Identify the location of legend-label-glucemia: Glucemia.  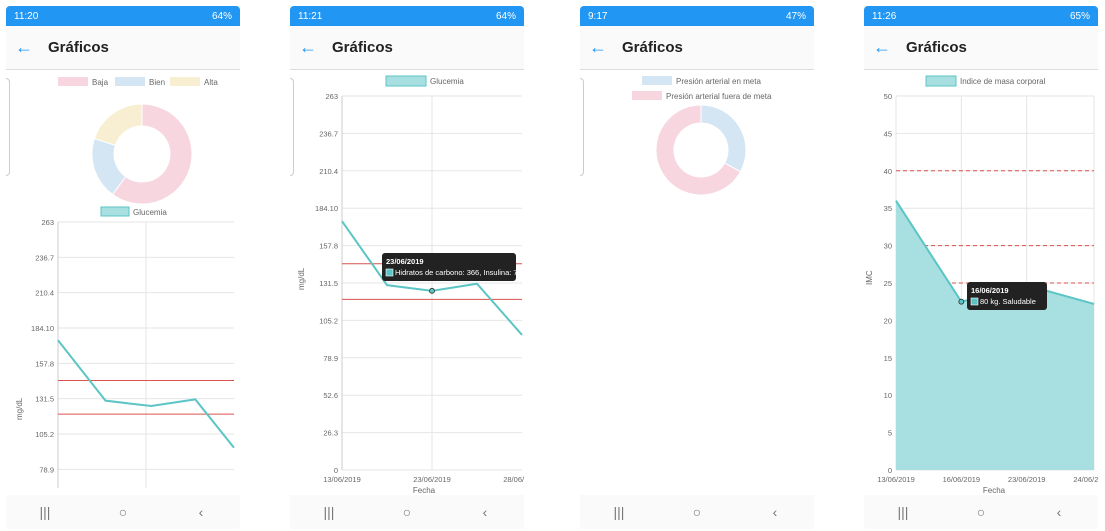
(447, 81).